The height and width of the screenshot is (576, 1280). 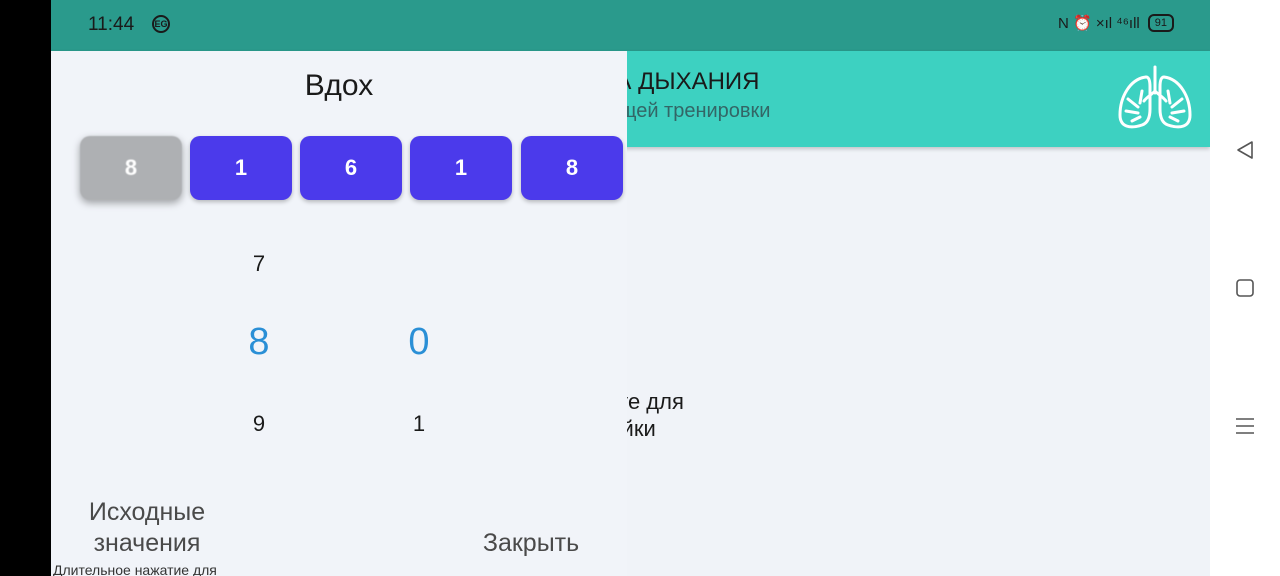 I want to click on picker1-selected: 8, so click(x=259, y=342).